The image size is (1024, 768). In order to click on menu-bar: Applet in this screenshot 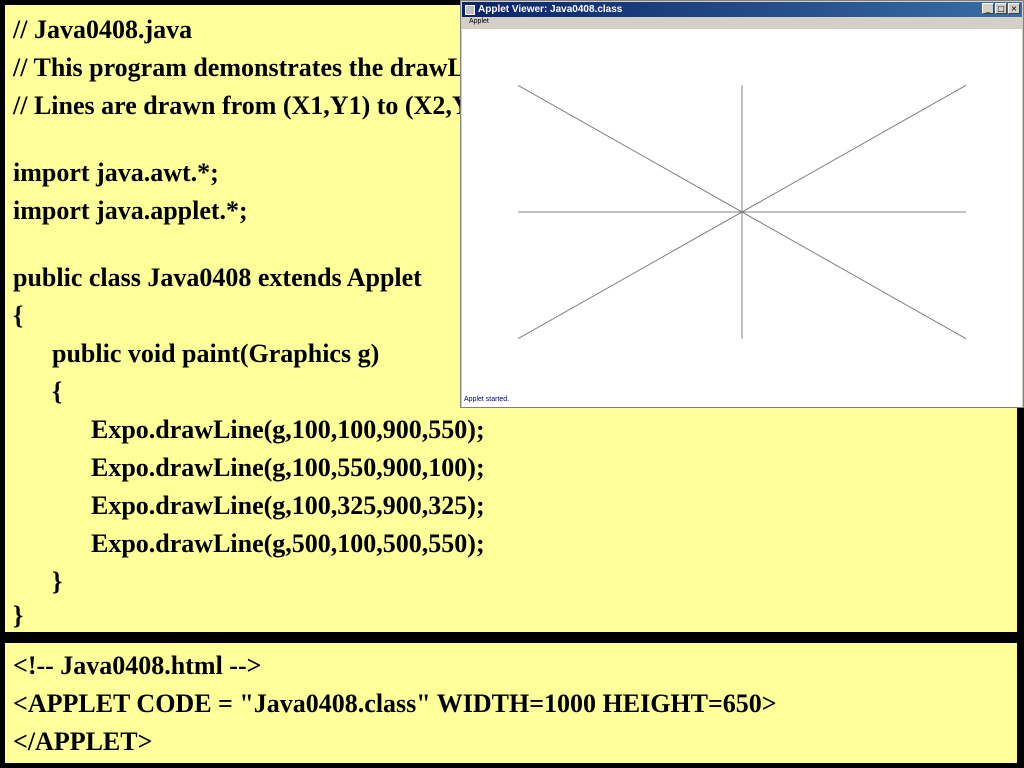, I will do `click(742, 23)`.